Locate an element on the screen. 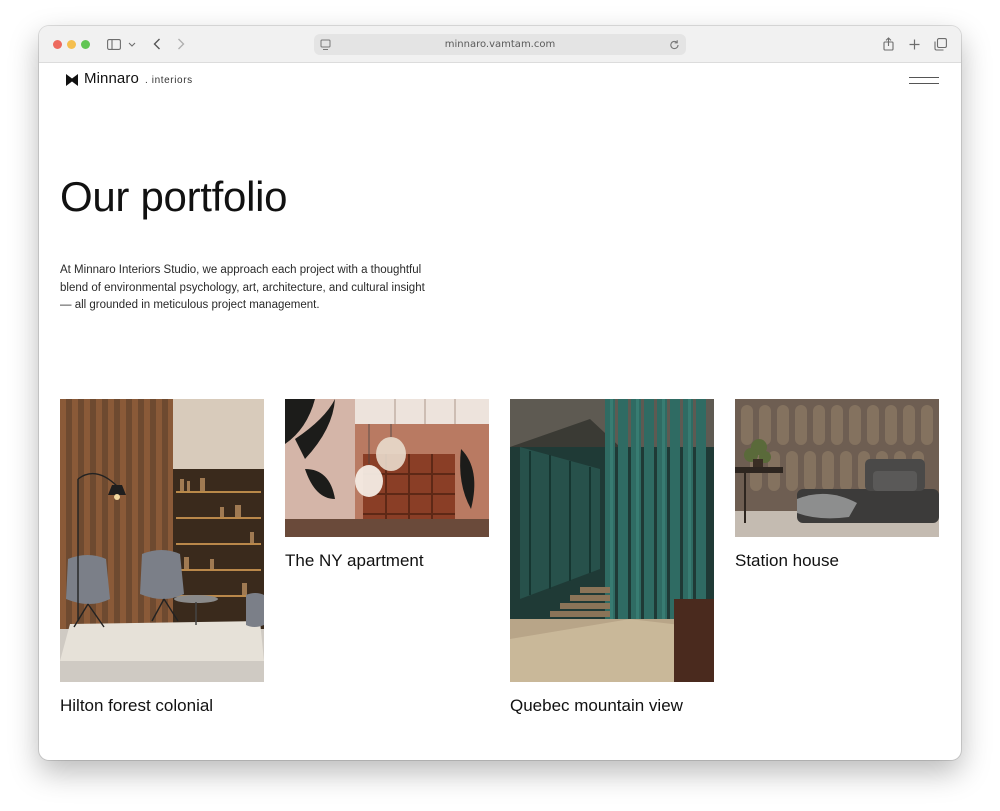 This screenshot has width=1000, height=811. tab-overview-icon is located at coordinates (940, 44).